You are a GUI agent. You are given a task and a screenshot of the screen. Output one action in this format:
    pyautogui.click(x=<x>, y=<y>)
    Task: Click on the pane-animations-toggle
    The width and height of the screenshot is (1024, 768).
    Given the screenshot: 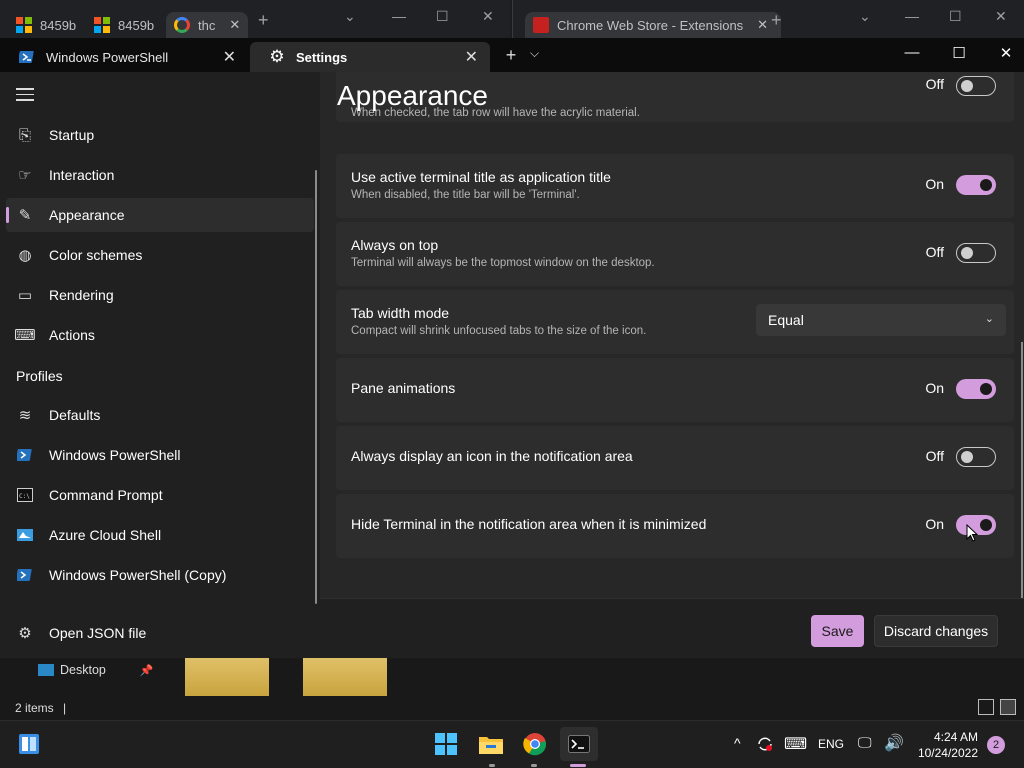 What is the action you would take?
    pyautogui.click(x=976, y=389)
    